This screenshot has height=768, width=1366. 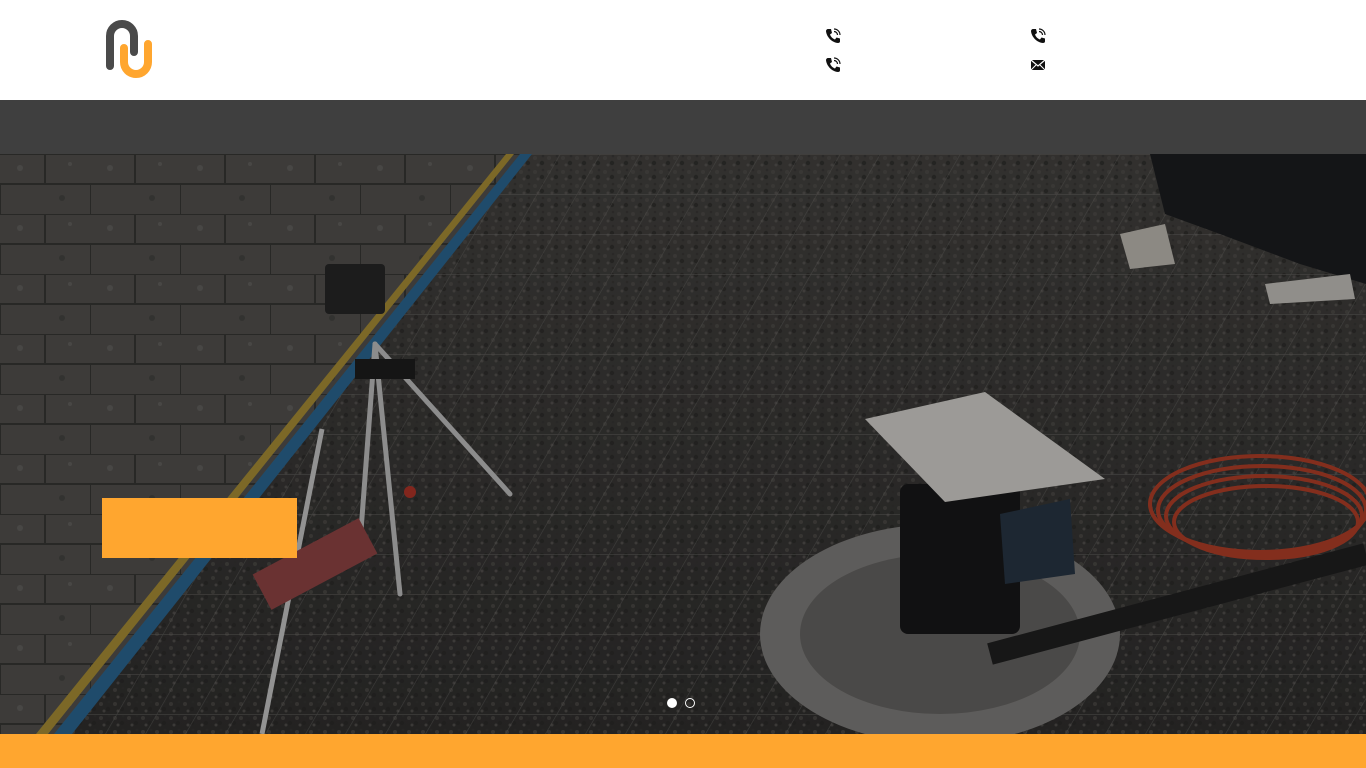 I want to click on main-navigation-bar, so click(x=683, y=127).